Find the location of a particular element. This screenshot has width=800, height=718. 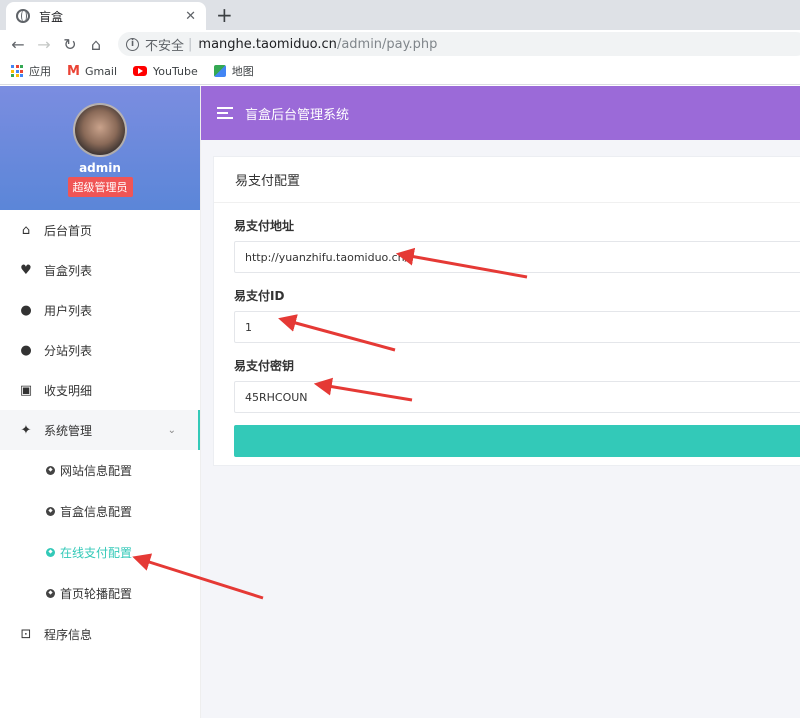

role-badge: 超级管理员 is located at coordinates (100, 187).